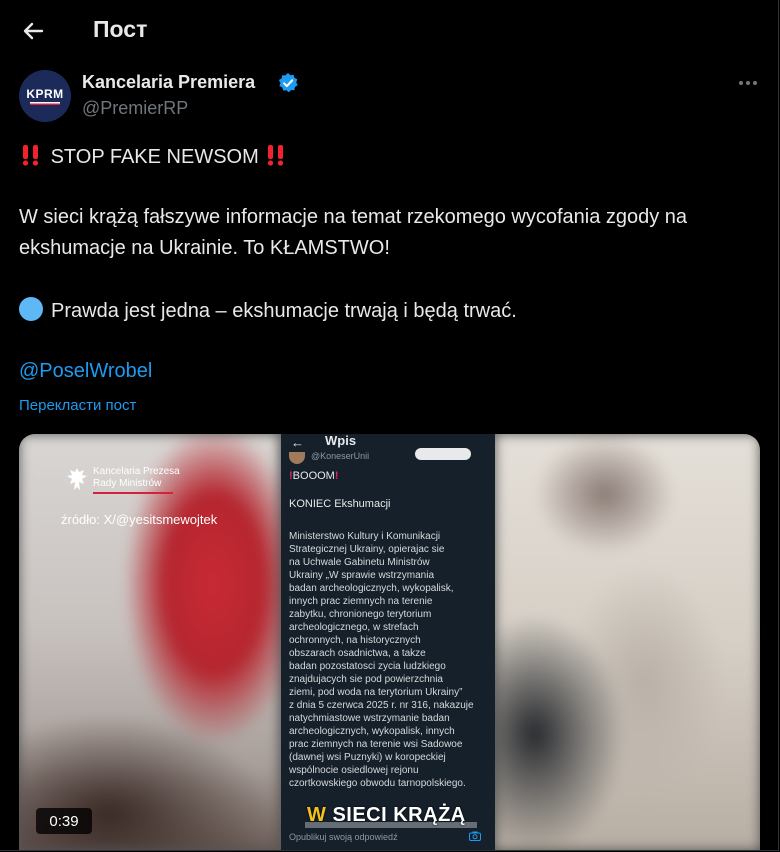 Image resolution: width=780 pixels, height=852 pixels. Describe the element at coordinates (127, 483) in the screenshot. I see `logo-text-line2: Rady Ministrów` at that location.